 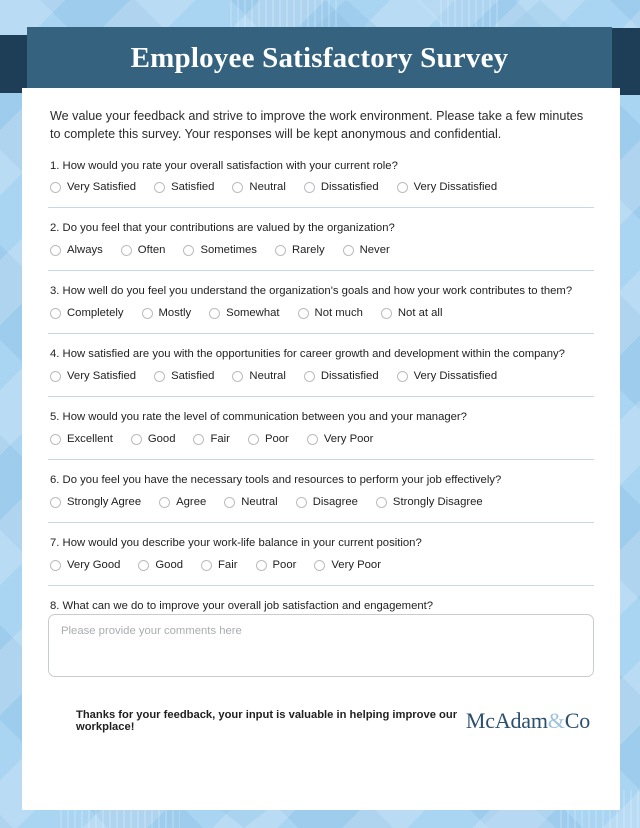 I want to click on radio-option: Always, so click(x=76, y=250).